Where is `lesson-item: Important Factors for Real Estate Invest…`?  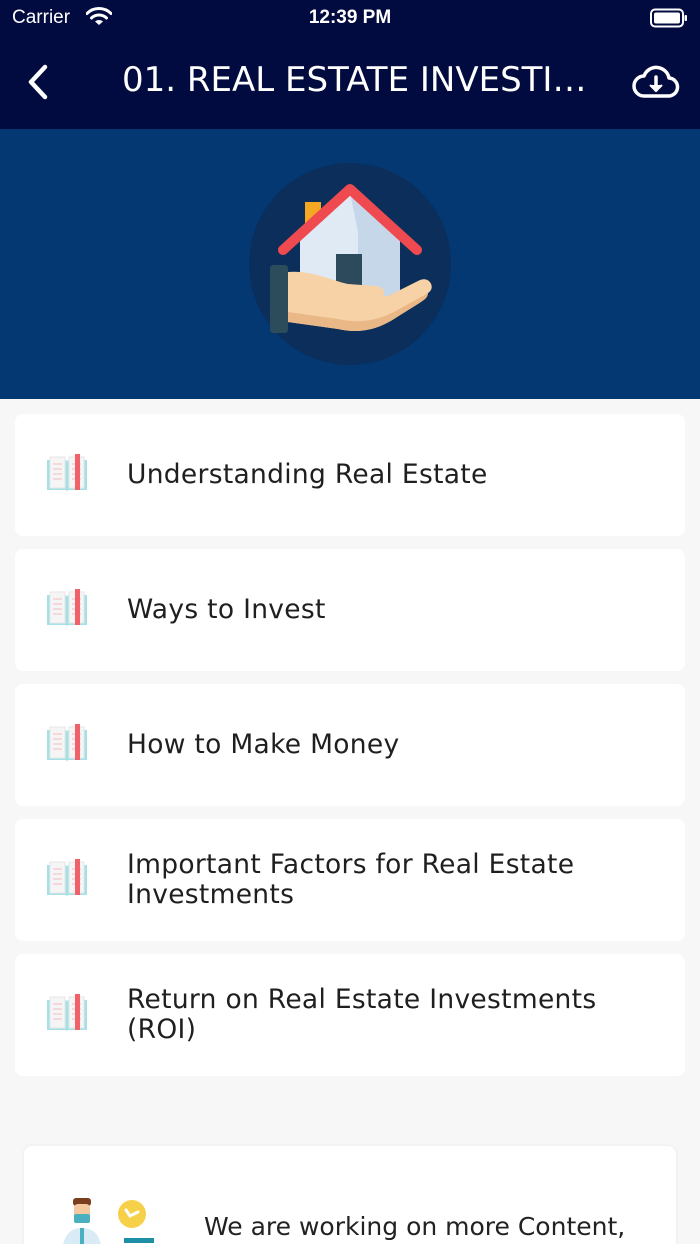
lesson-item: Important Factors for Real Estate Invest… is located at coordinates (350, 880).